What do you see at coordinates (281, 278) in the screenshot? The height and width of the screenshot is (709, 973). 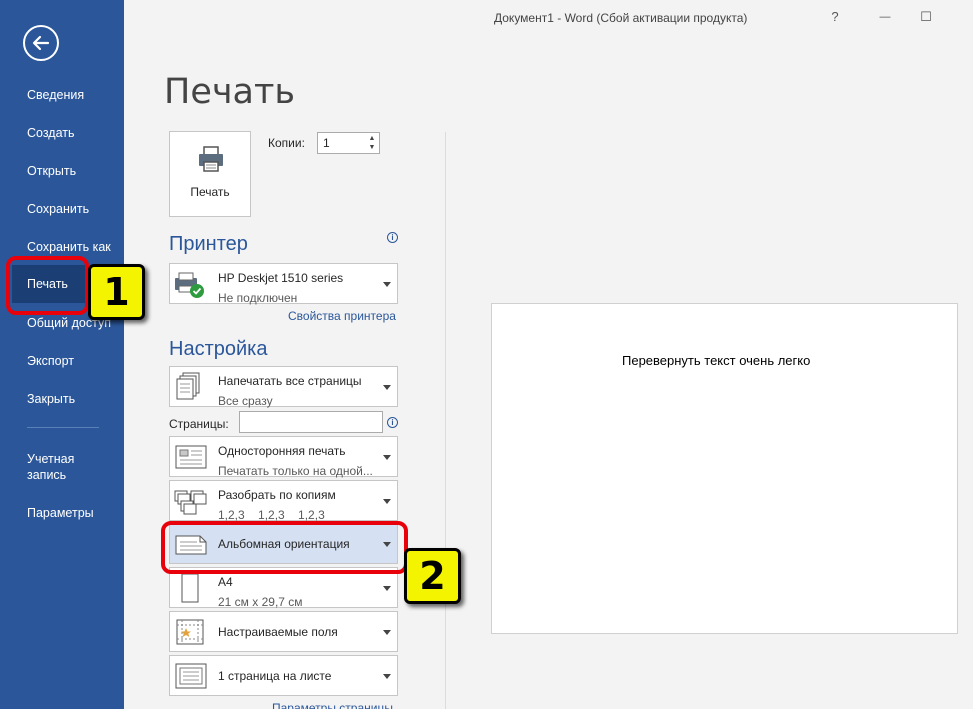 I see `printer-name: HP Deskjet 1510 series` at bounding box center [281, 278].